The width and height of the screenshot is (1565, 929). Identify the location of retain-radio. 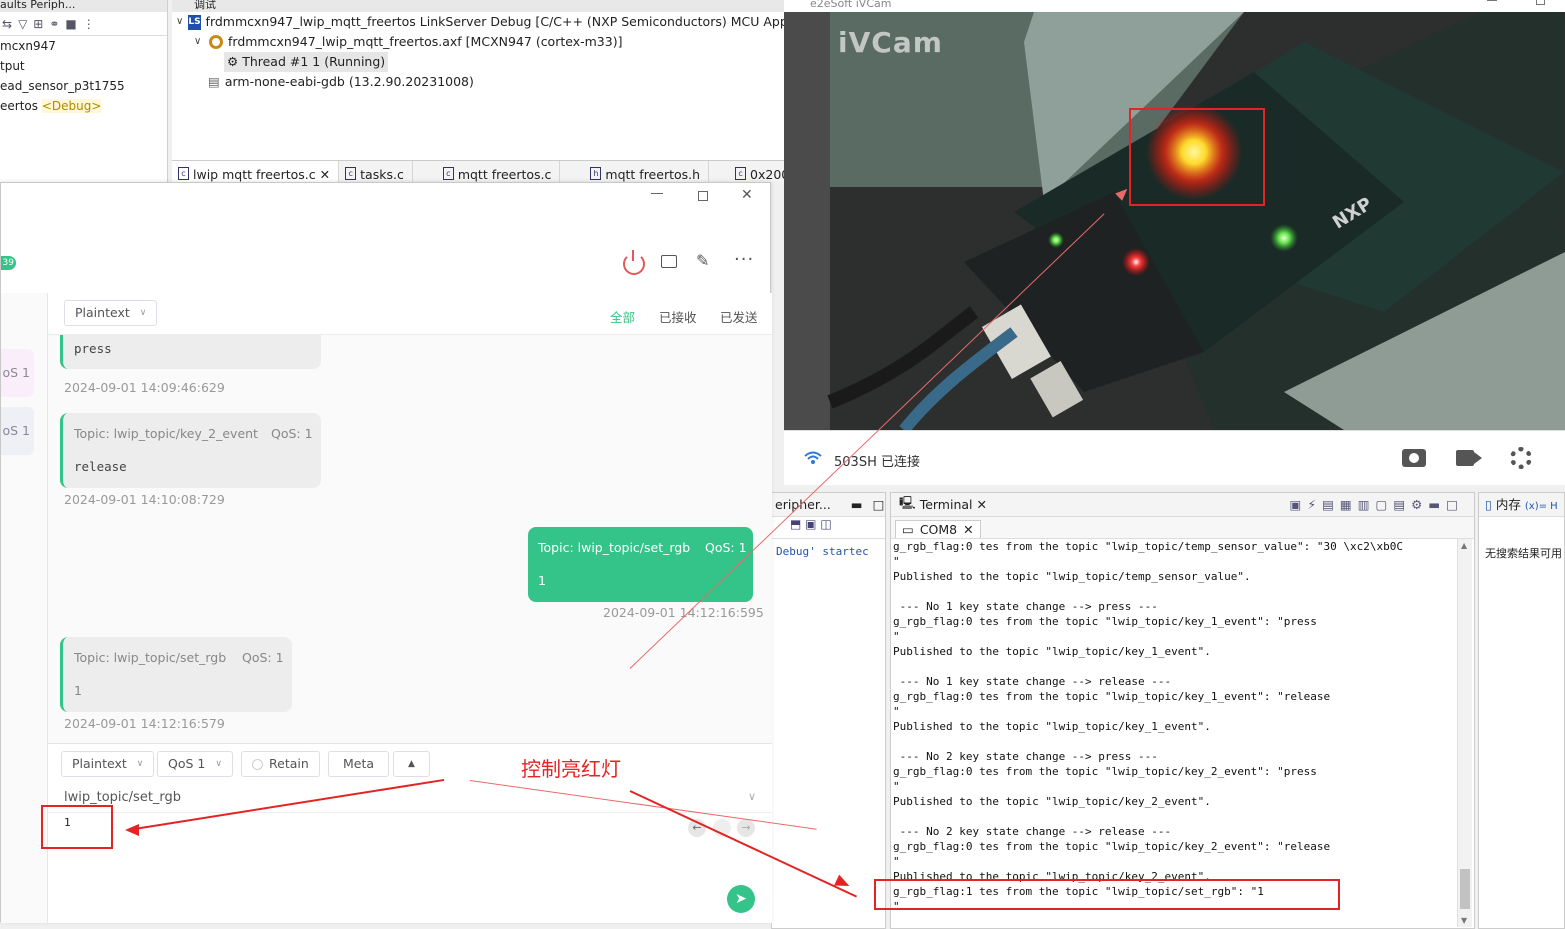
(257, 764).